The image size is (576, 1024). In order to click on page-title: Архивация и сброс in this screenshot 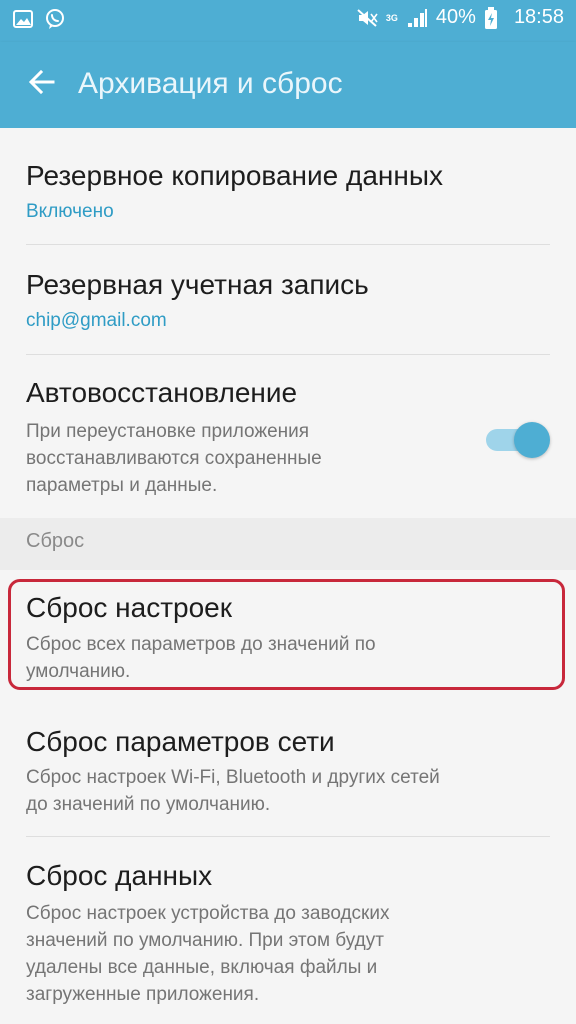, I will do `click(210, 83)`.